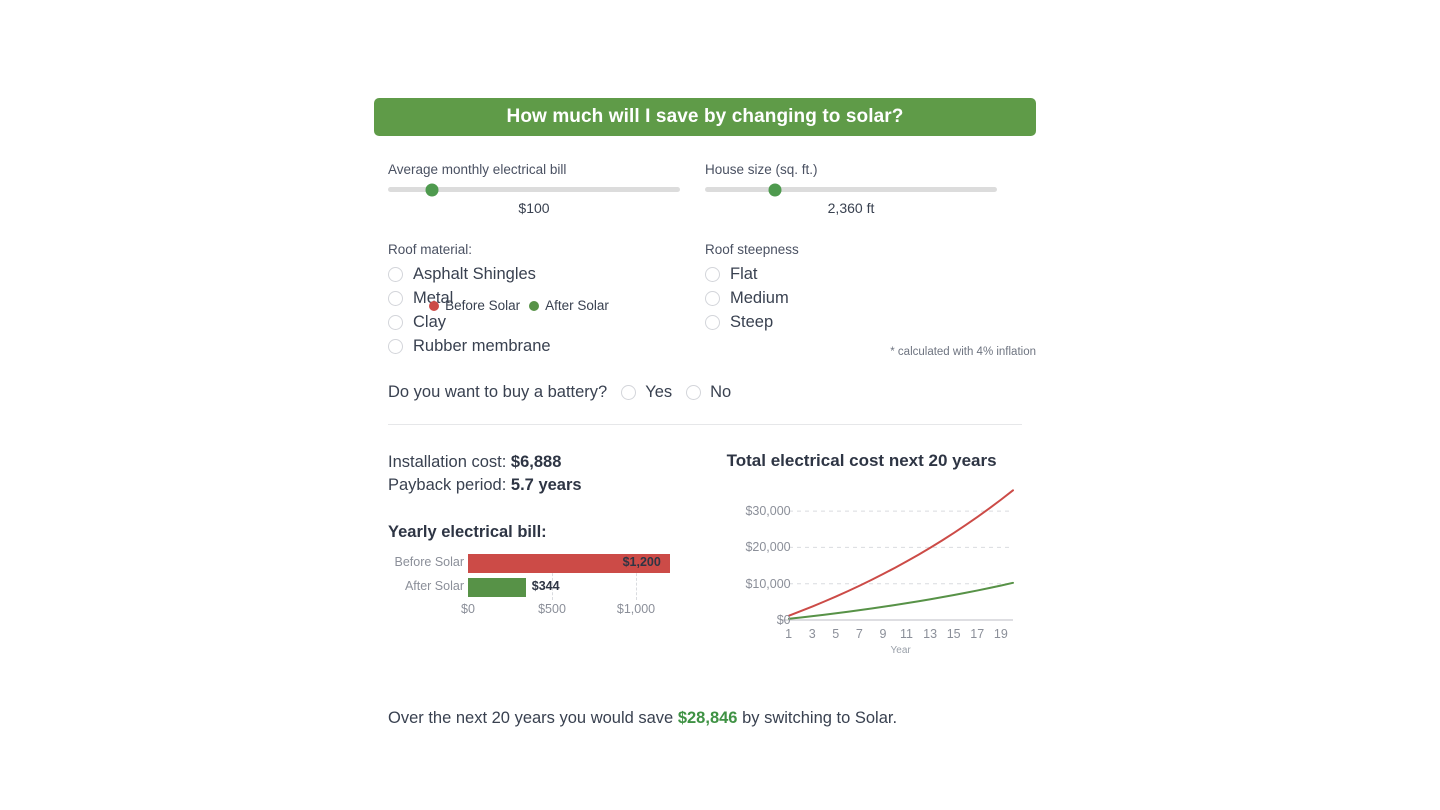 This screenshot has width=1440, height=810. I want to click on inflation-footnote: * calculated with 4% inflation, so click(963, 352).